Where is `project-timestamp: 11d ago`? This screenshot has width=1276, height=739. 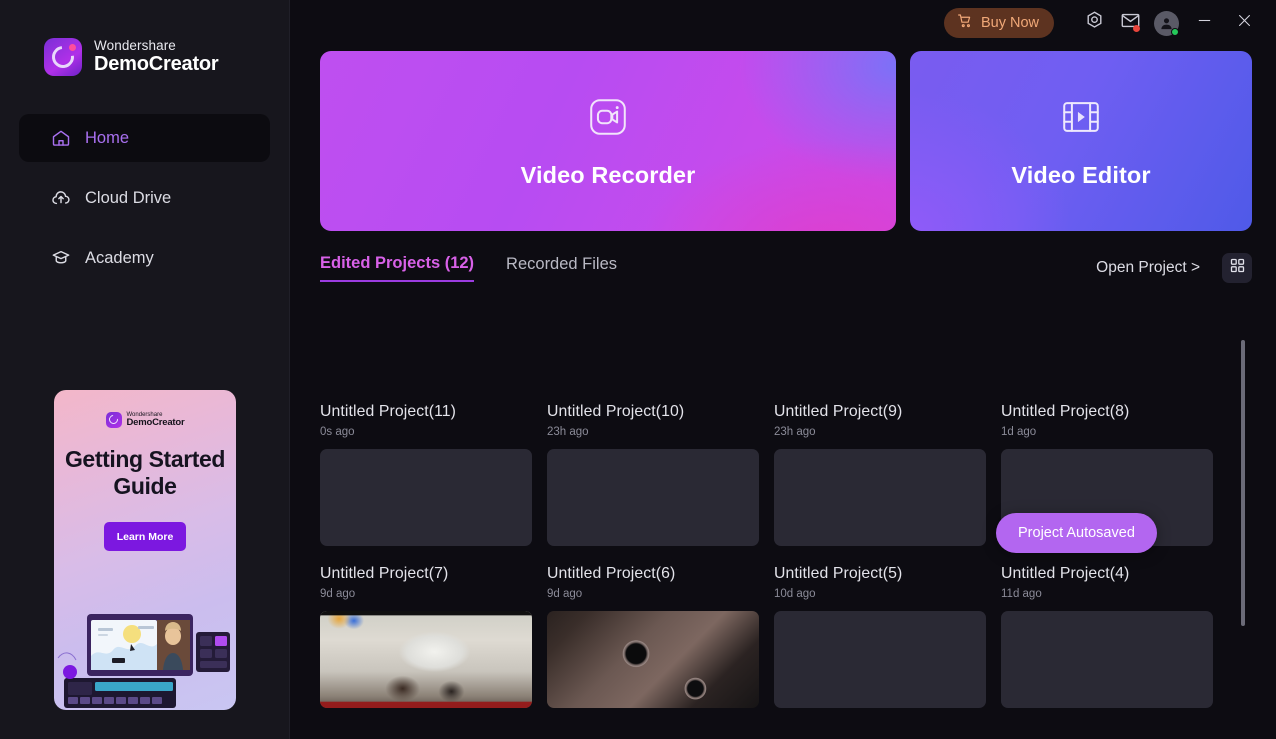
project-timestamp: 11d ago is located at coordinates (1021, 594).